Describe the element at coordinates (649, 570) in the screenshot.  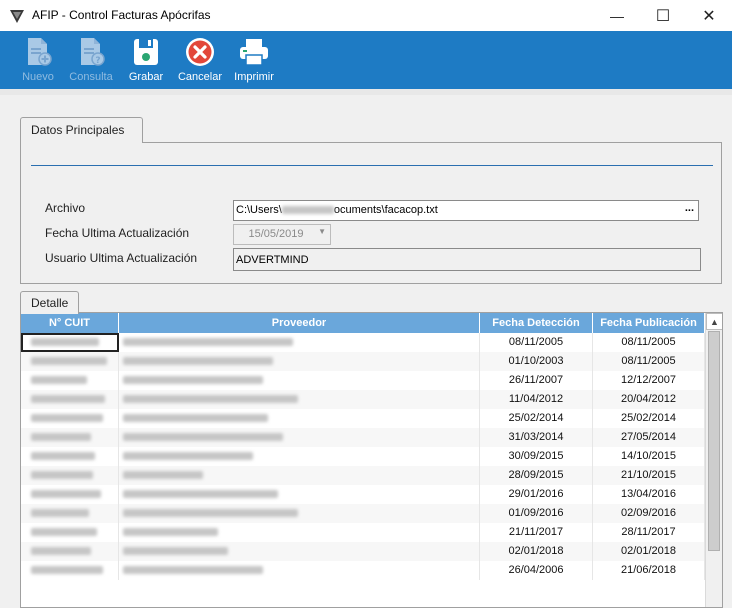
I see `cell-fecha-publicacion: 21/06/2018` at that location.